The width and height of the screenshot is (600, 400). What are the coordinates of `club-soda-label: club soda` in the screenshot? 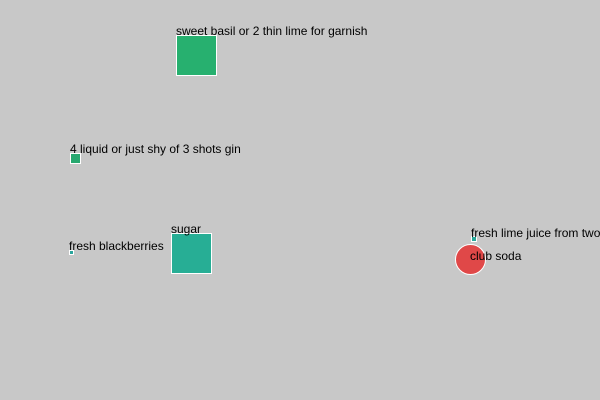 It's located at (496, 256).